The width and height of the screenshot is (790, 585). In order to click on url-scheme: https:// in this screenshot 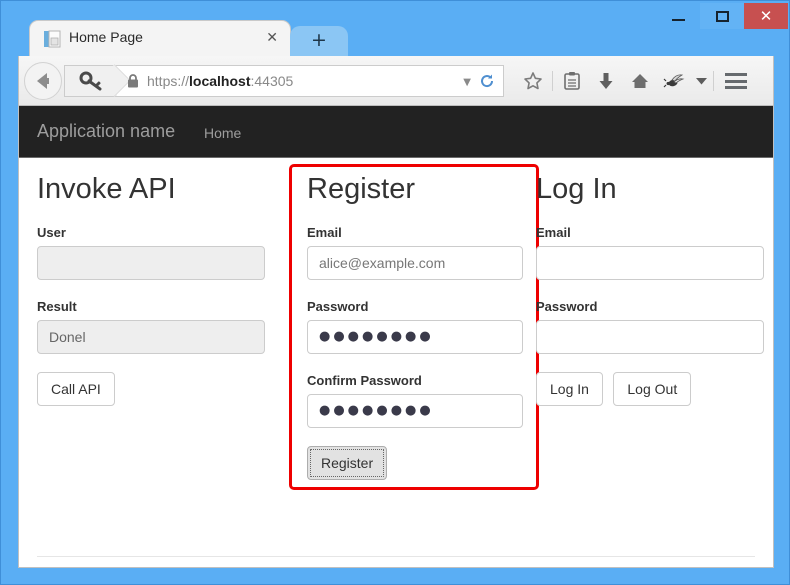, I will do `click(168, 81)`.